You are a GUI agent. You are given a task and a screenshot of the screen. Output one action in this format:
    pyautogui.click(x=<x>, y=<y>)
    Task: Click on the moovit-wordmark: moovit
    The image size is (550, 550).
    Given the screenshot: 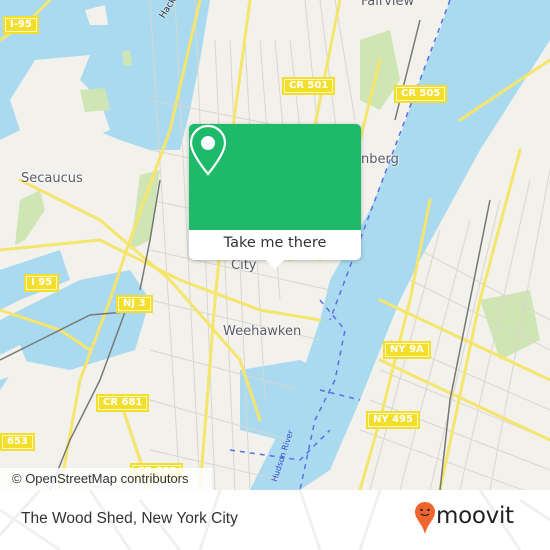 What is the action you would take?
    pyautogui.click(x=475, y=516)
    